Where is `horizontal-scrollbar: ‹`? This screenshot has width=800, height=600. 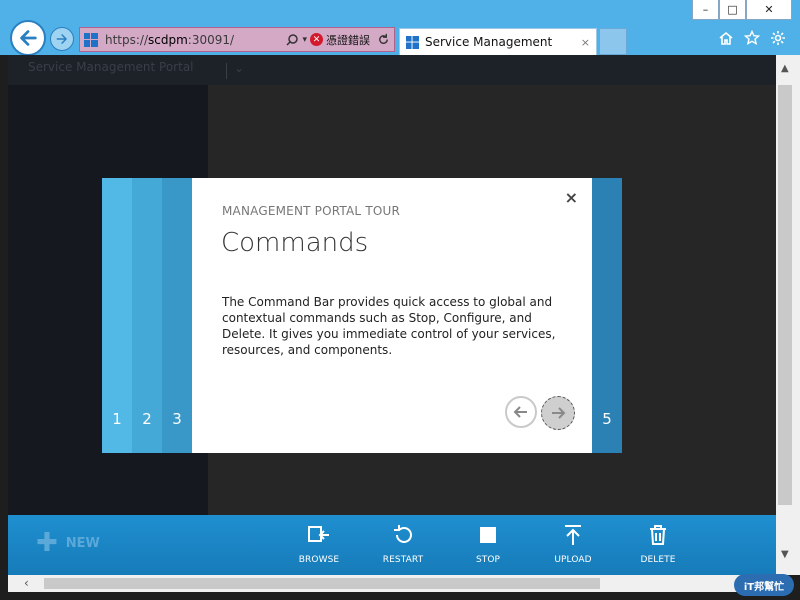 horizontal-scrollbar: ‹ is located at coordinates (392, 583).